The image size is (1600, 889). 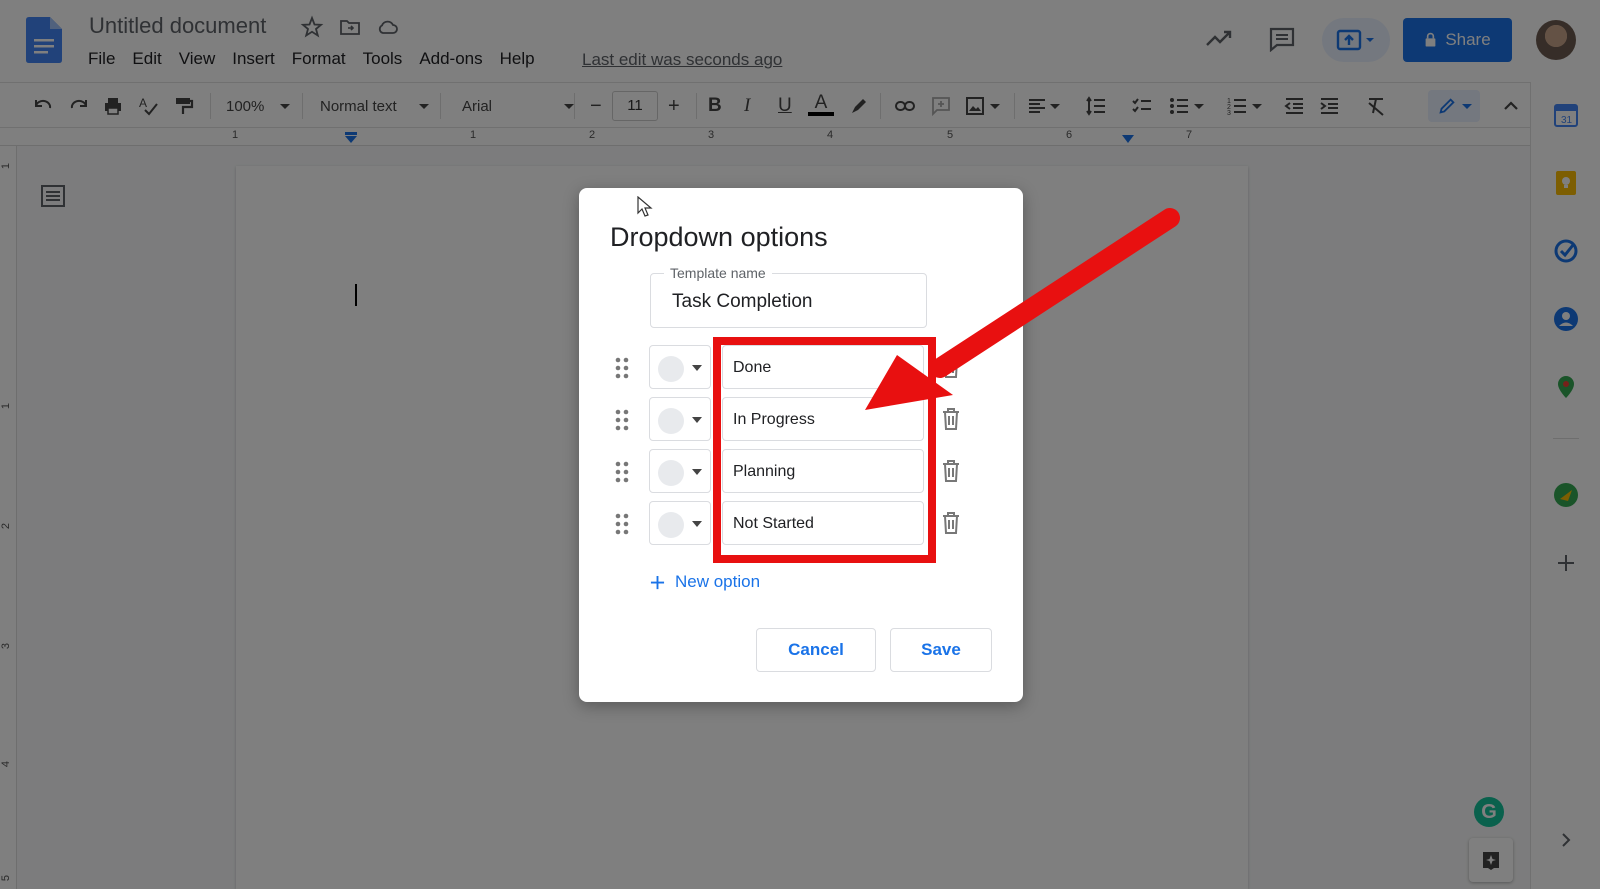 What do you see at coordinates (941, 650) in the screenshot?
I see `save-button: Save` at bounding box center [941, 650].